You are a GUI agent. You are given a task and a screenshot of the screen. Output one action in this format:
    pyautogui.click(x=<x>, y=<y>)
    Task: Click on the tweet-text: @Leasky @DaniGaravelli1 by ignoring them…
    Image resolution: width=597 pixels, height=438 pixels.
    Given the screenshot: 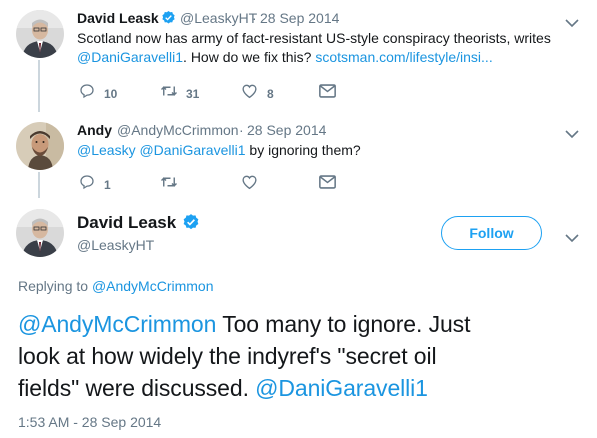 What is the action you would take?
    pyautogui.click(x=219, y=150)
    